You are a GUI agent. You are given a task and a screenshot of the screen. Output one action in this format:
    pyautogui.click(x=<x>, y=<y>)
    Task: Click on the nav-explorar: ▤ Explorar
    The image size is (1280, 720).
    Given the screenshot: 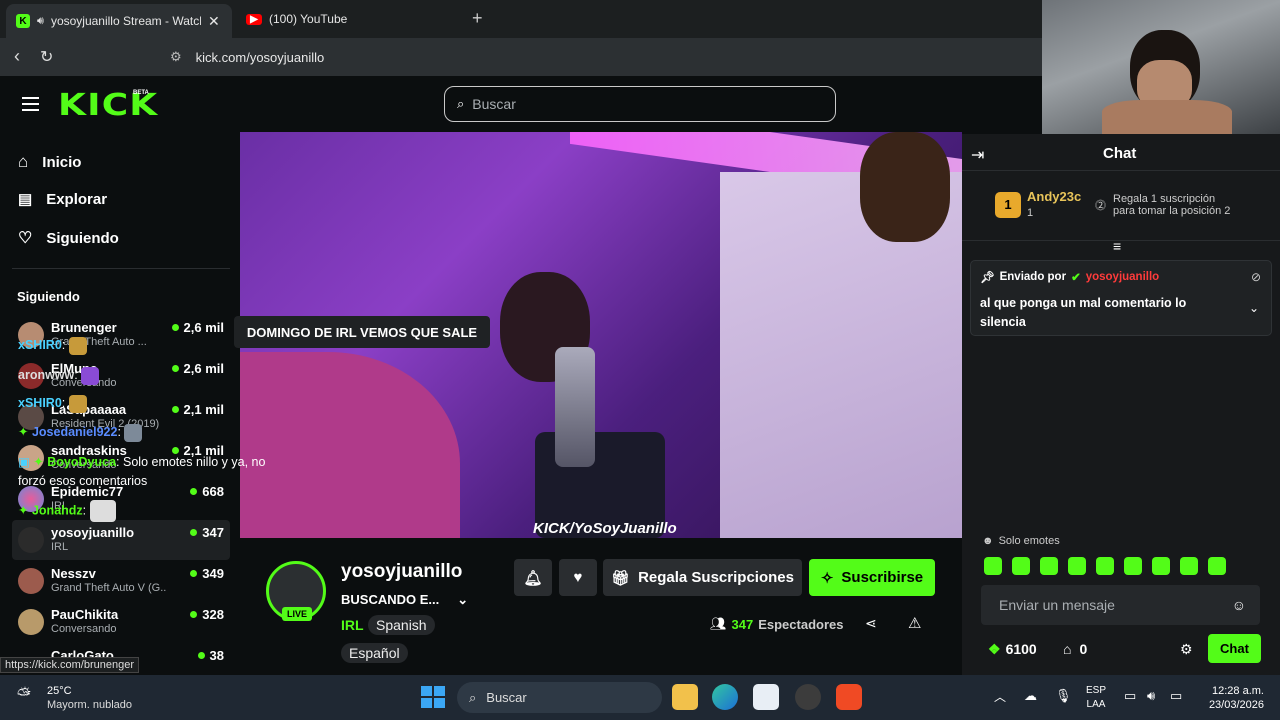 What is the action you would take?
    pyautogui.click(x=63, y=199)
    